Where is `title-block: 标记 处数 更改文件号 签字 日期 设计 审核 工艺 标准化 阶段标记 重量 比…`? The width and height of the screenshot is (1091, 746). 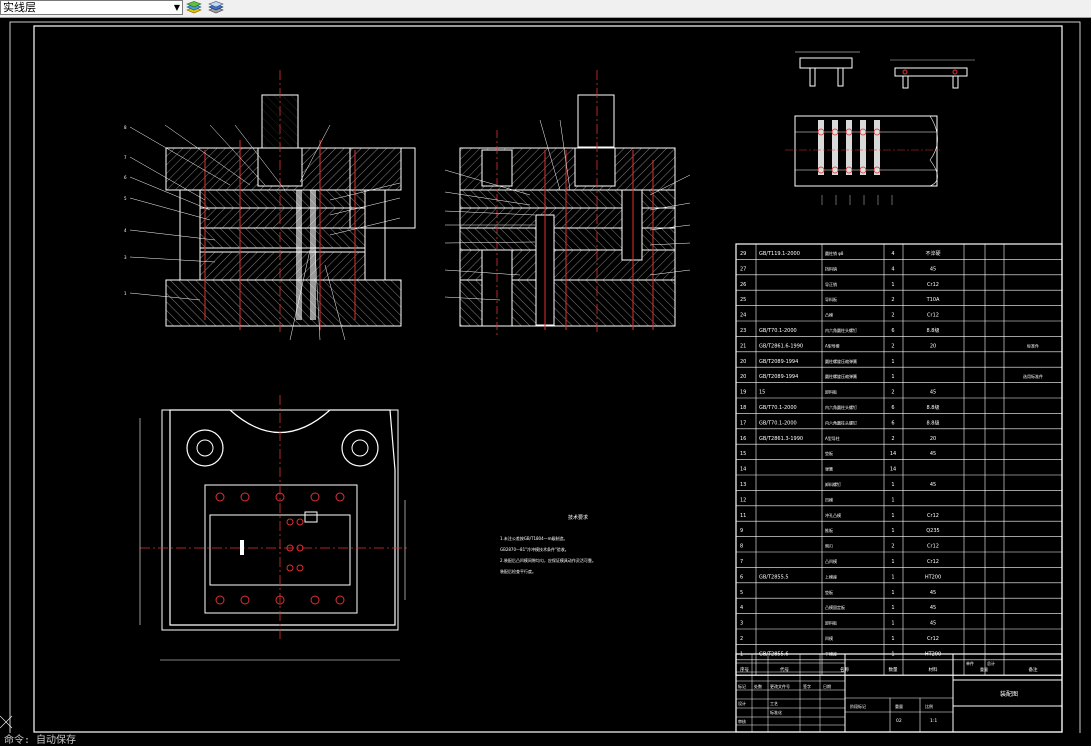
title-block: 标记 处数 更改文件号 签字 日期 设计 审核 工艺 标准化 阶段标记 重量 比… is located at coordinates (899, 693).